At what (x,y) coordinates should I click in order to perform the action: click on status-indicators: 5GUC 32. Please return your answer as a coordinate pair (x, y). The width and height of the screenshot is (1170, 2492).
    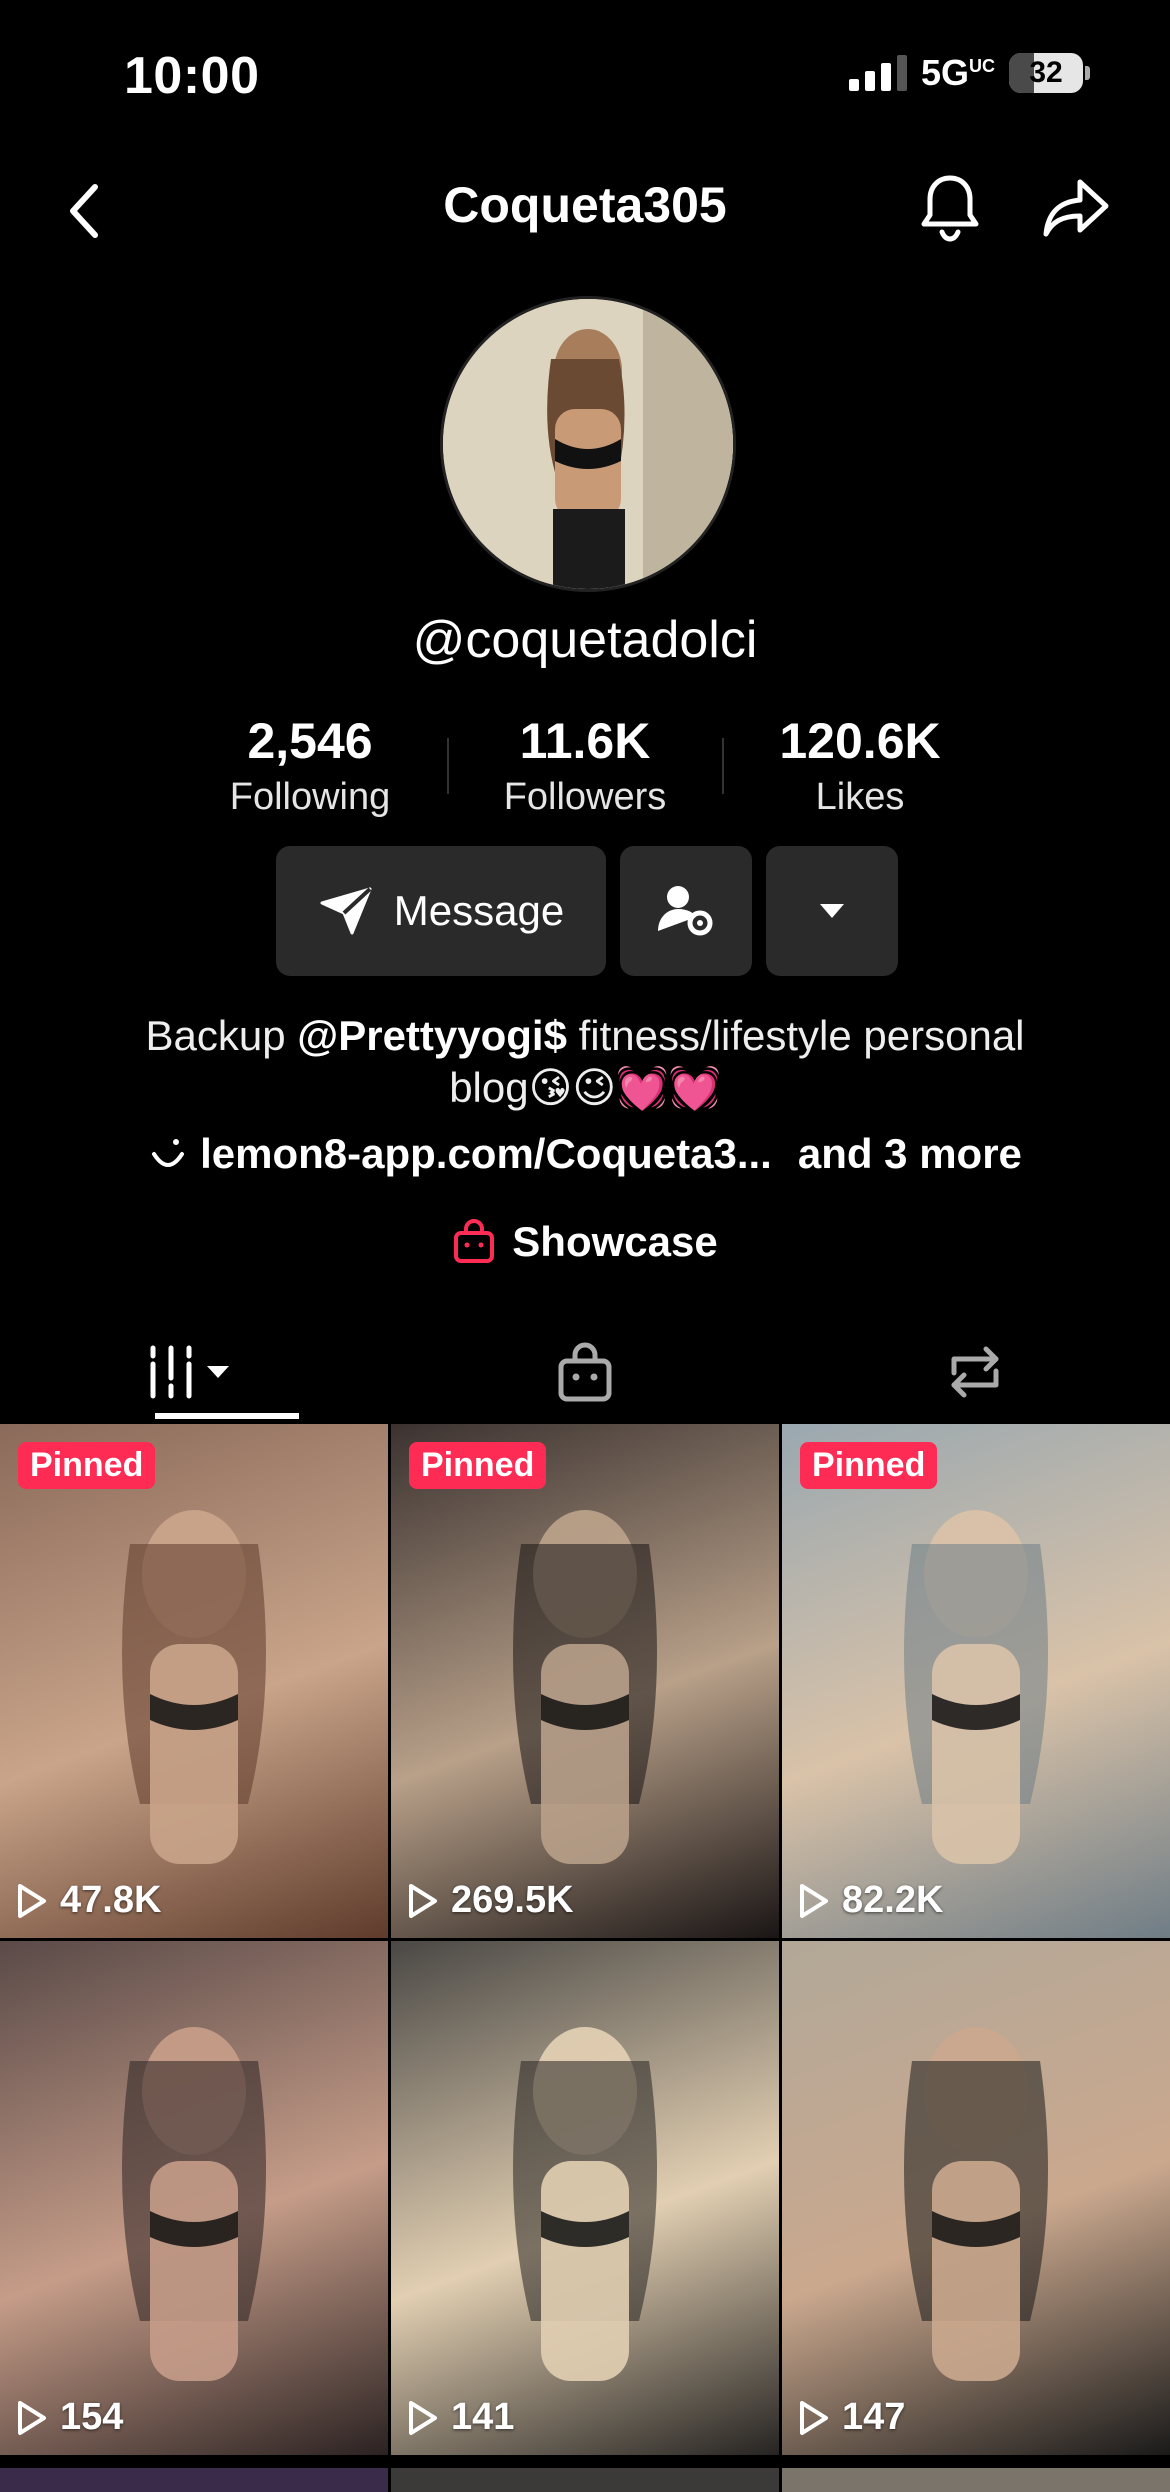
    Looking at the image, I should click on (969, 73).